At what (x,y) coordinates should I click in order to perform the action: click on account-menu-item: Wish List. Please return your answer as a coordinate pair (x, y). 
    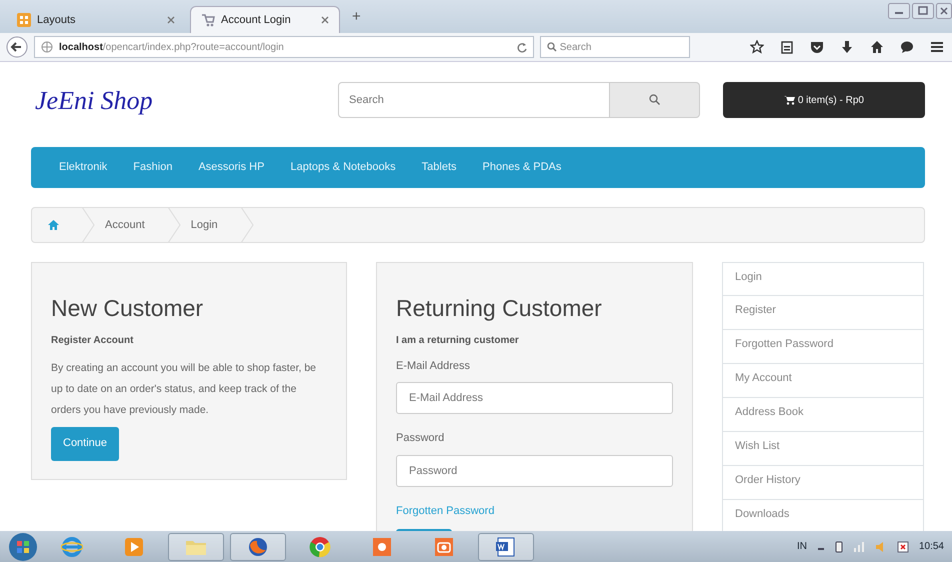
    Looking at the image, I should click on (823, 449).